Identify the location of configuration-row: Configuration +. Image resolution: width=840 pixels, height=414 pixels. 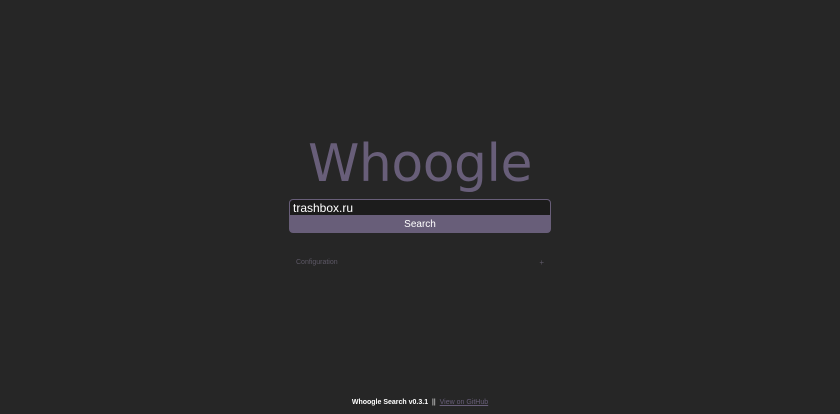
(420, 262).